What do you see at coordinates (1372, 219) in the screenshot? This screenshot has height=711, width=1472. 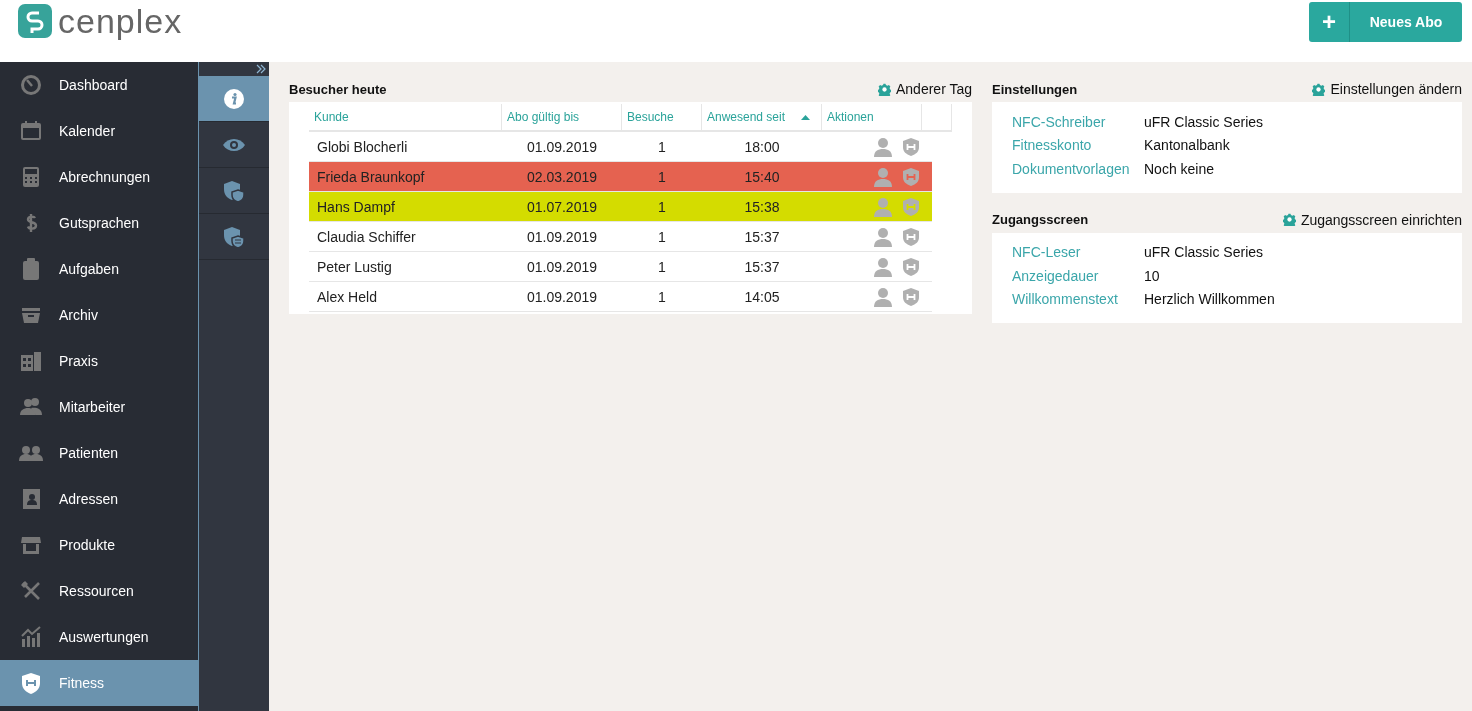 I see `setup-access-screen-link: Zugangsscreen einrichten` at bounding box center [1372, 219].